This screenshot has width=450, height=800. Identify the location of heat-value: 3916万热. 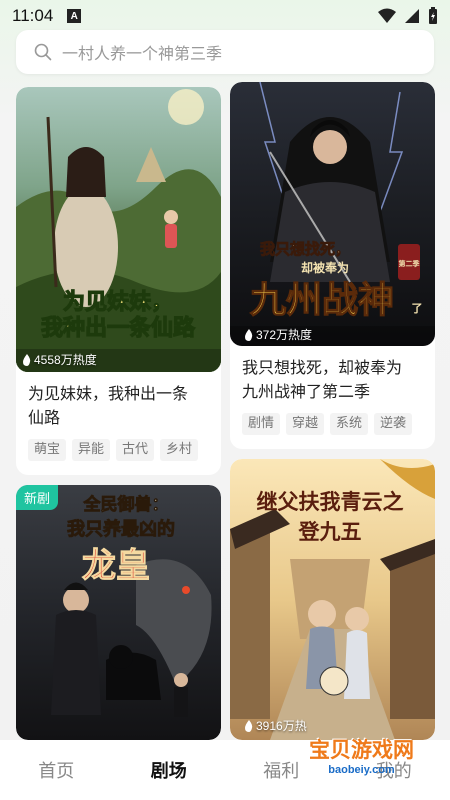
(281, 726).